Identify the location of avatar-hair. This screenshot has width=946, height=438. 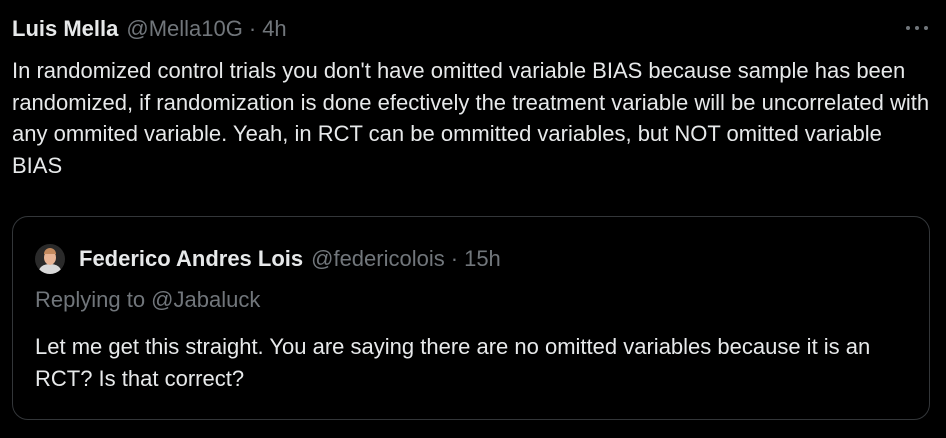
(50, 251).